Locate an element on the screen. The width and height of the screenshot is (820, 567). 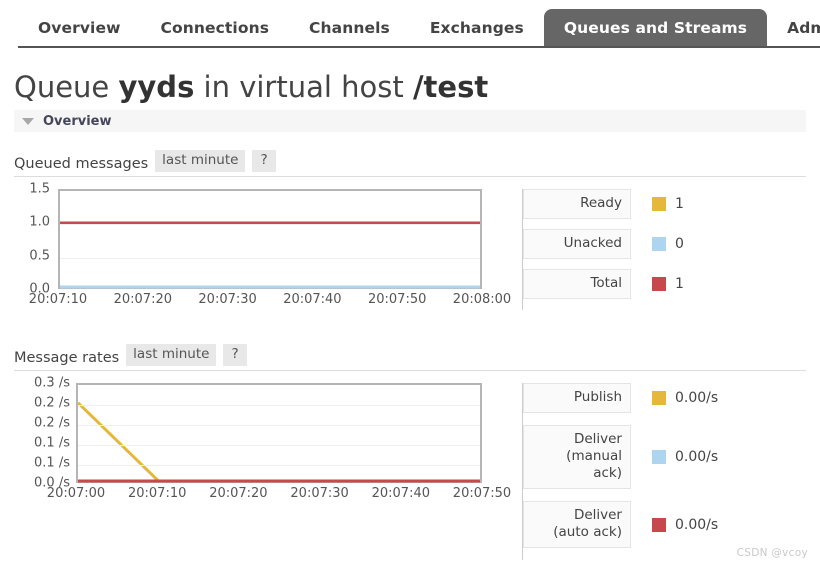
tab-connections: Connections is located at coordinates (215, 28).